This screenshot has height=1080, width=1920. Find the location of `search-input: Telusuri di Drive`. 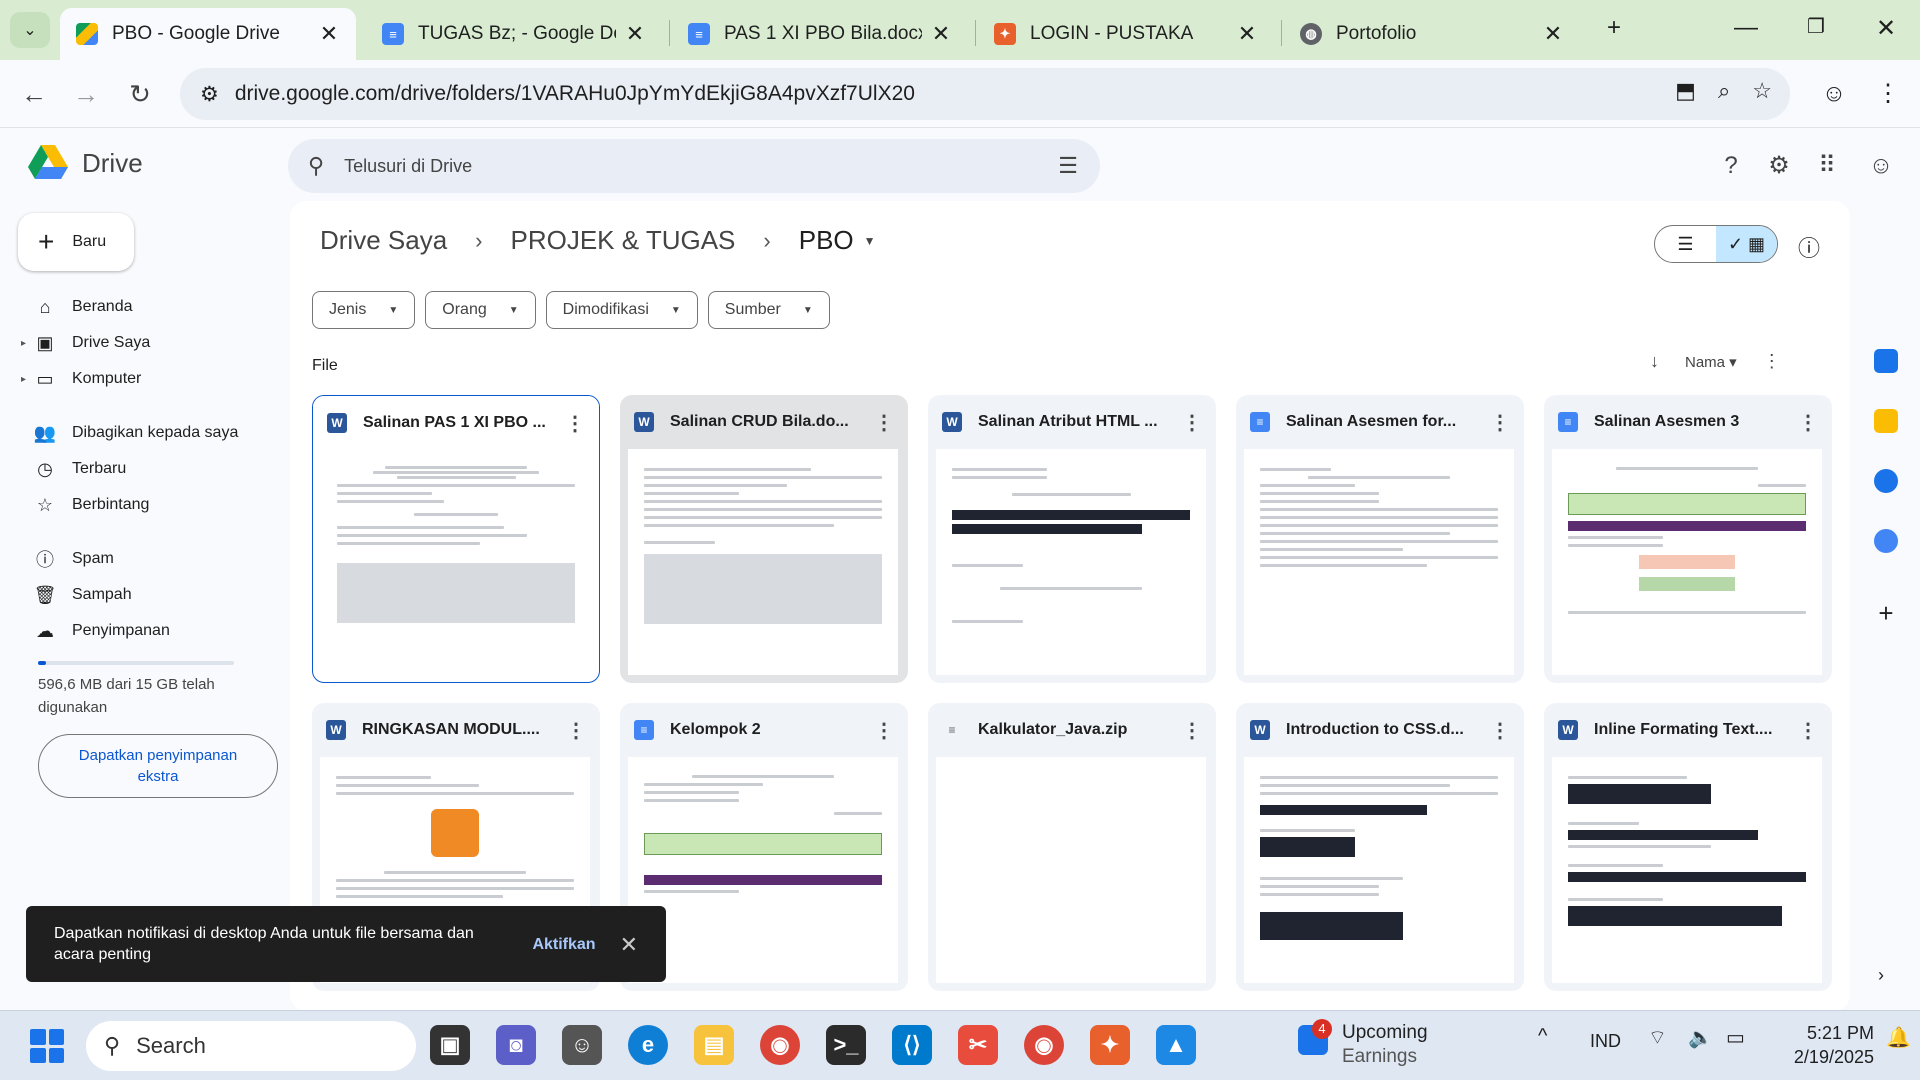

search-input: Telusuri di Drive is located at coordinates (408, 166).